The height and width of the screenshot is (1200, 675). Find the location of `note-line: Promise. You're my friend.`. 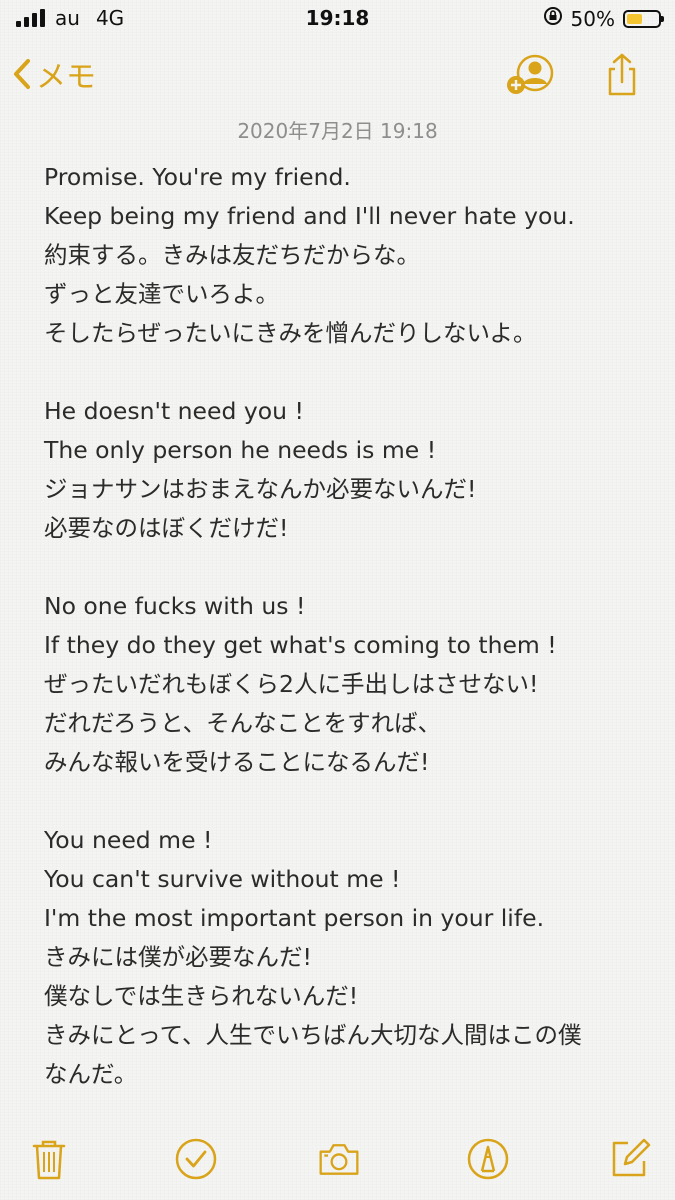

note-line: Promise. You're my friend. is located at coordinates (197, 177).